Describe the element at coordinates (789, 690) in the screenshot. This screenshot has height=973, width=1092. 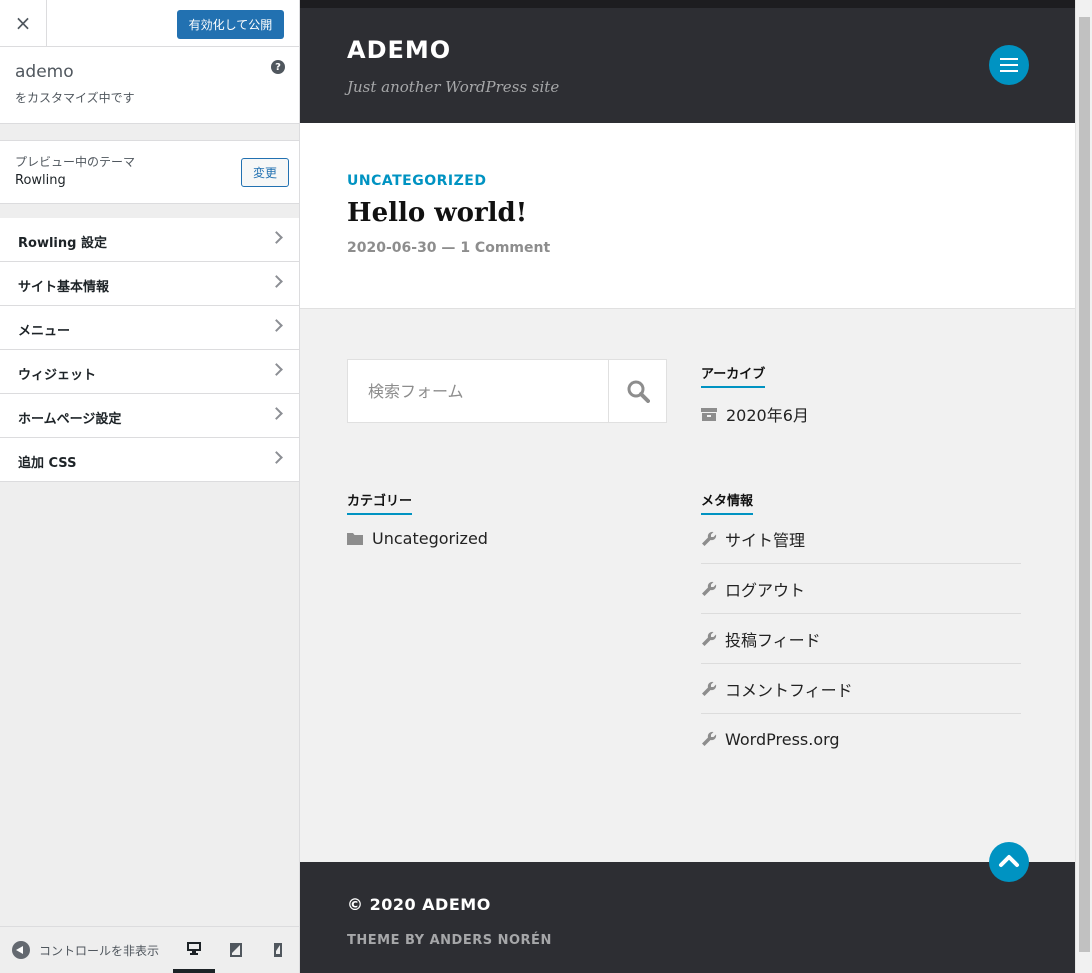
I see `meta-item-label: コメントフィード` at that location.